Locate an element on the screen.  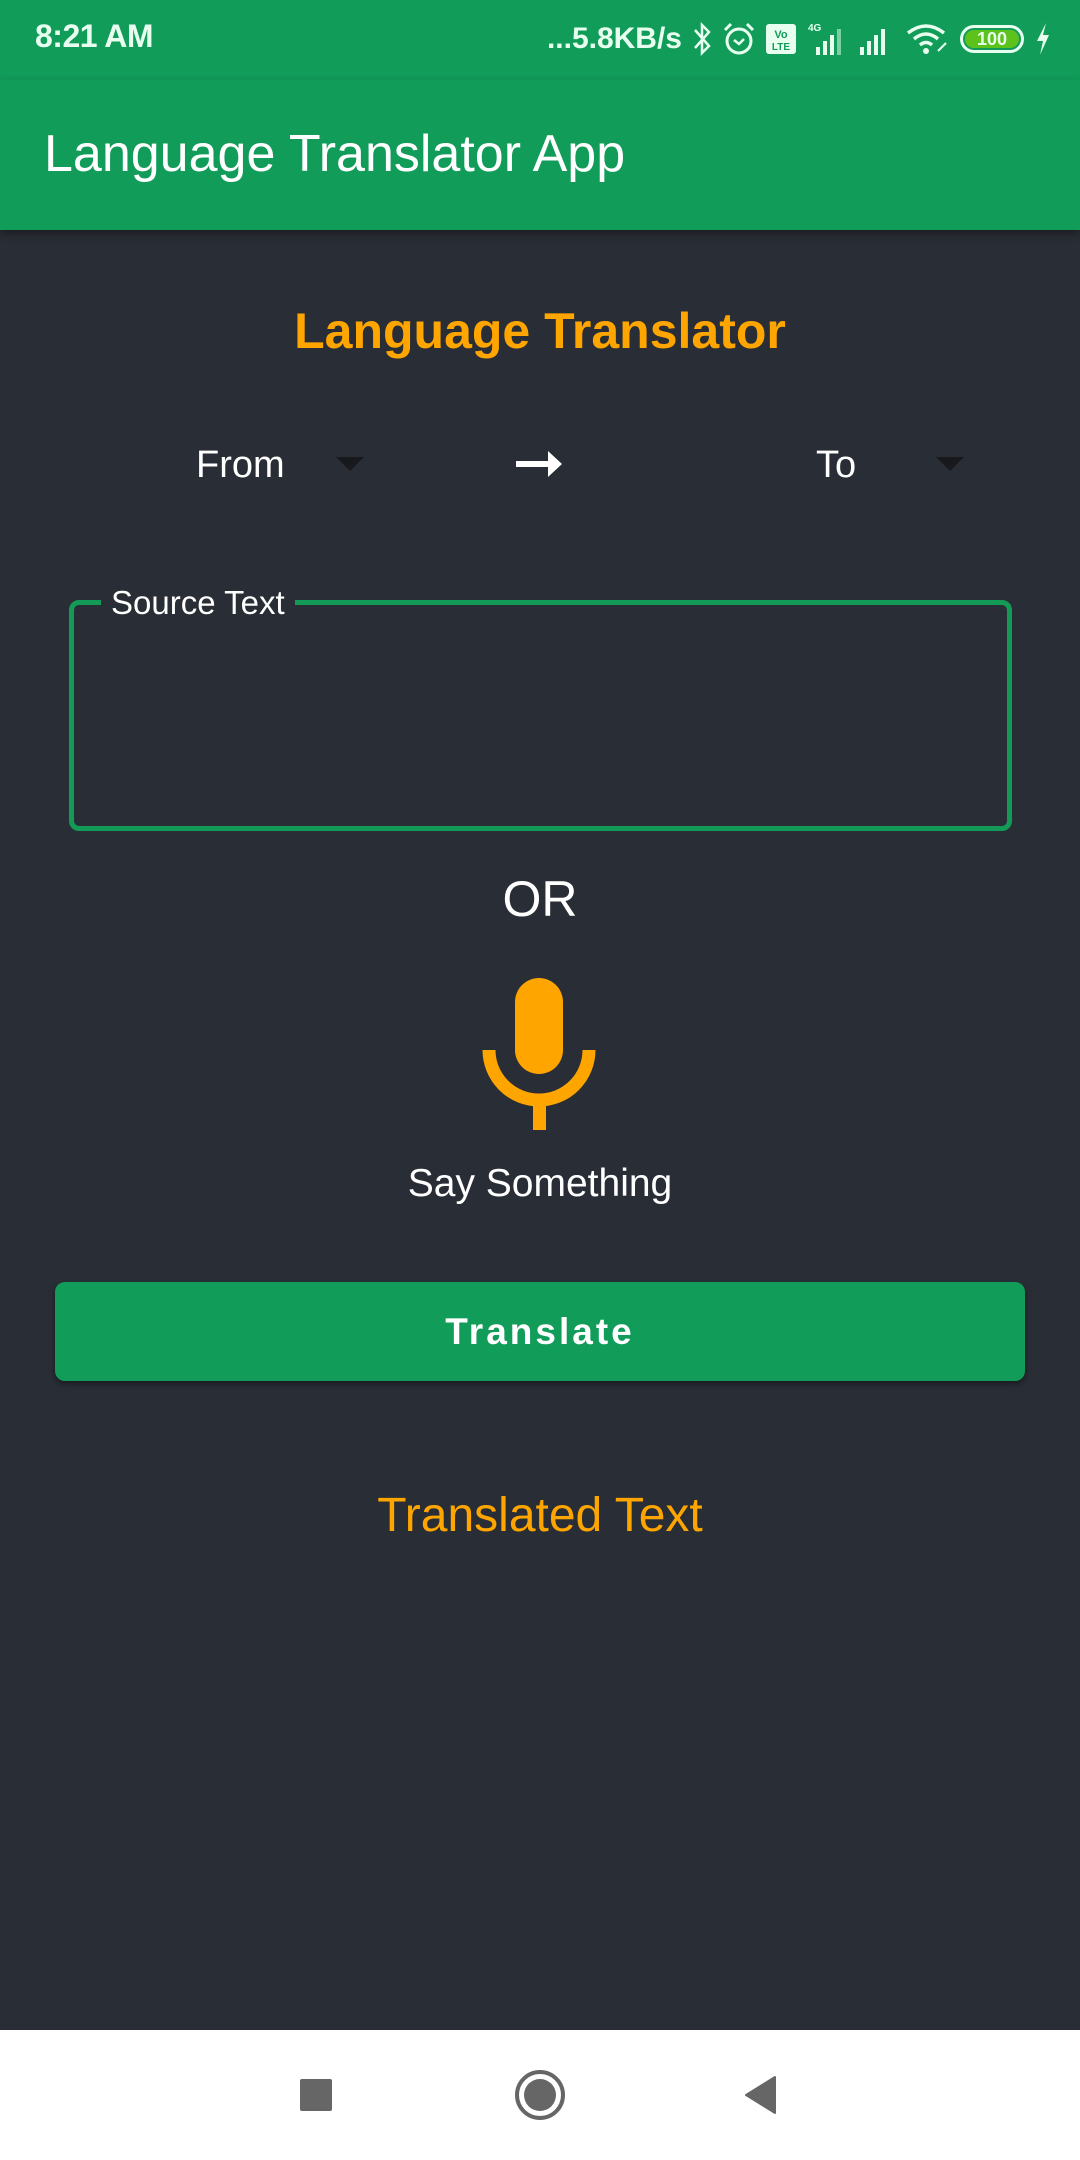
home-icon is located at coordinates (540, 2095).